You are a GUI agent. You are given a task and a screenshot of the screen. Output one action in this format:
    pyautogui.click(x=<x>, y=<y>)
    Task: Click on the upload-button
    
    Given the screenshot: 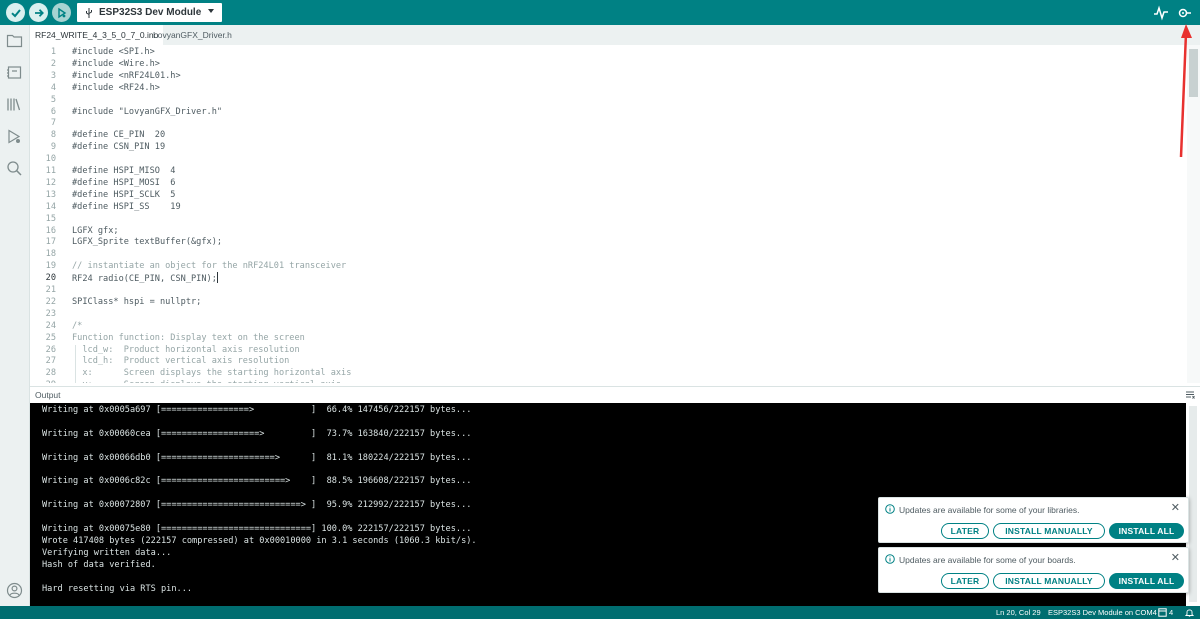 What is the action you would take?
    pyautogui.click(x=38, y=12)
    